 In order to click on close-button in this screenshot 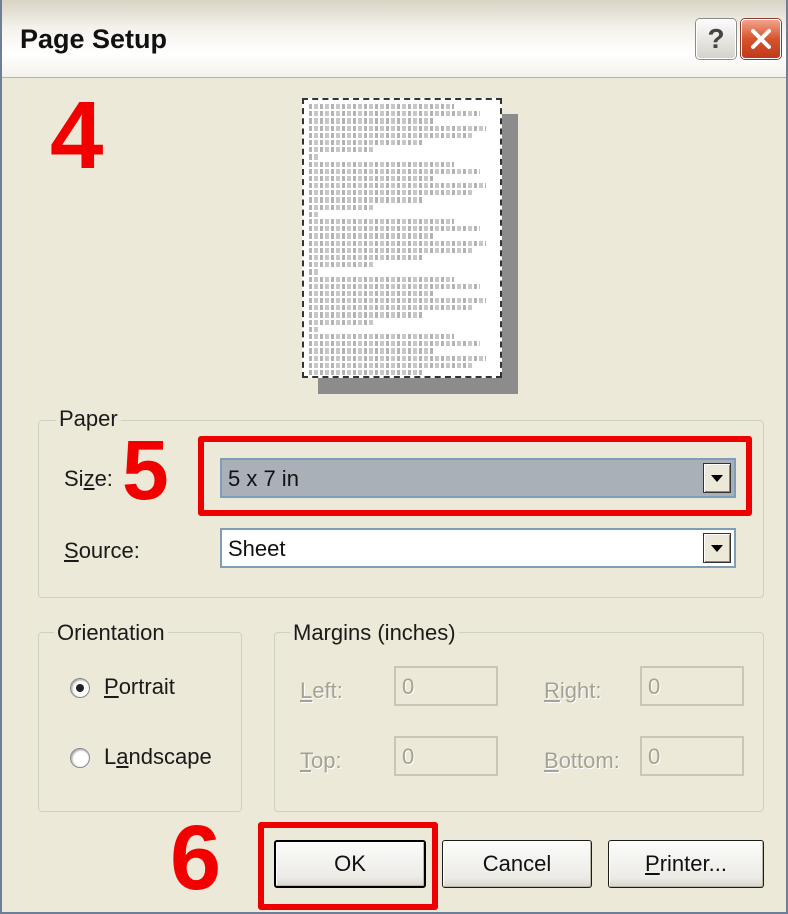, I will do `click(761, 39)`.